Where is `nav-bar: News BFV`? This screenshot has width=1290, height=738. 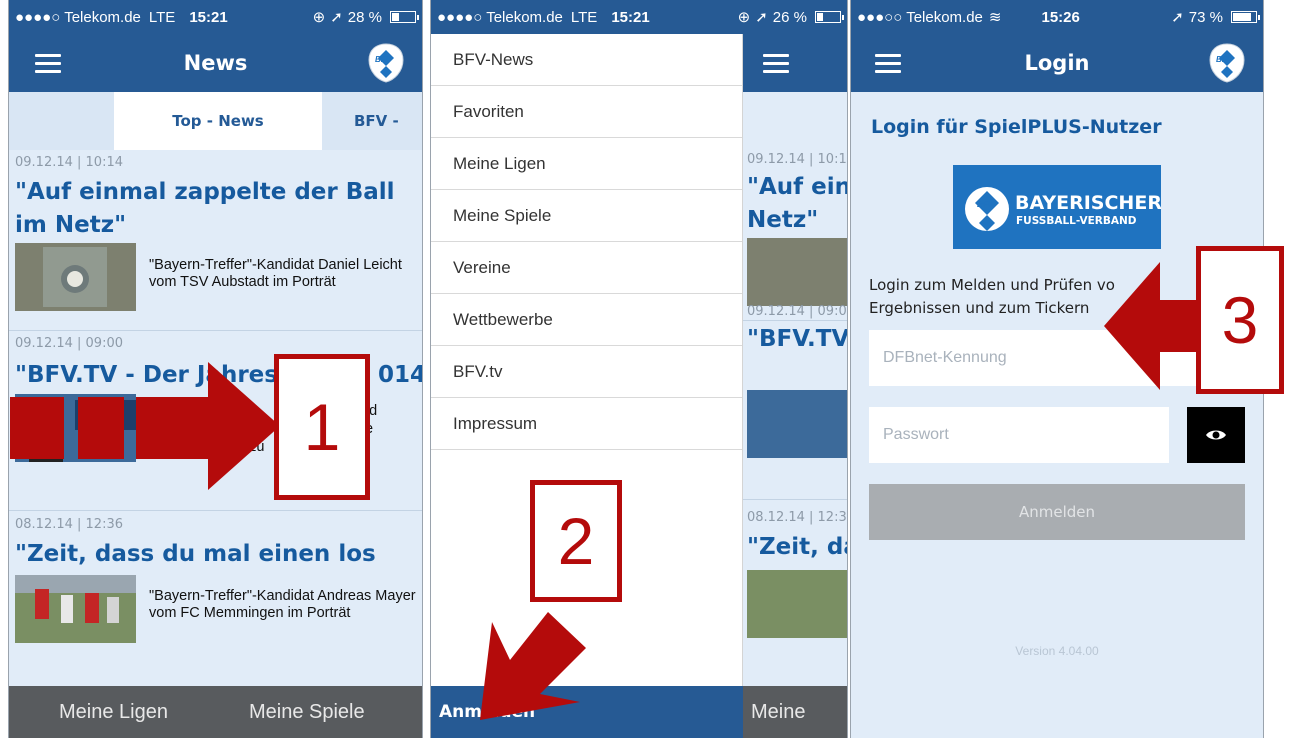
nav-bar: News BFV is located at coordinates (215, 63).